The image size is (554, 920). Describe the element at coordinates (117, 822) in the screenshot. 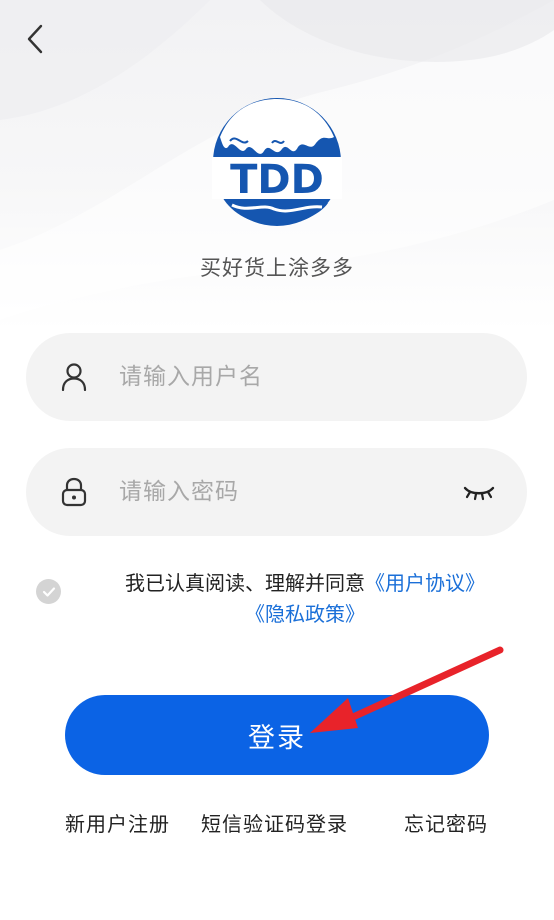

I see `register-link: 新用户注册` at that location.